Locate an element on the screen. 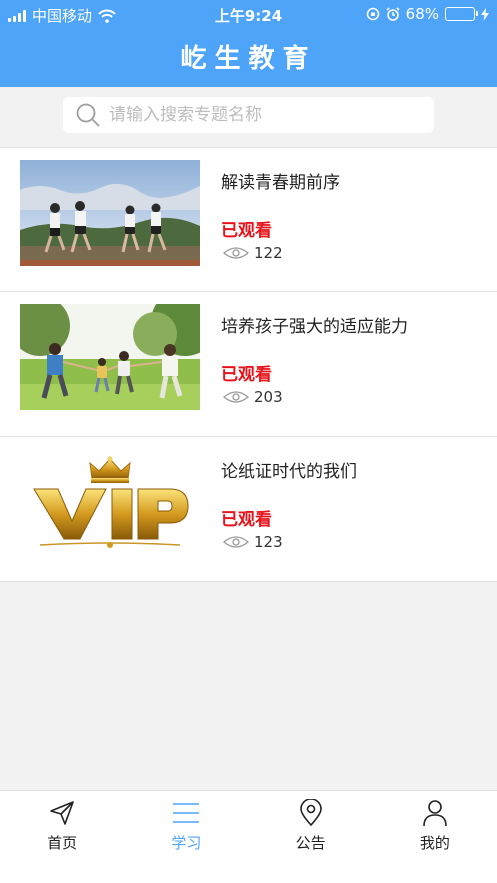 This screenshot has height=883, width=497. search-bar is located at coordinates (248, 115).